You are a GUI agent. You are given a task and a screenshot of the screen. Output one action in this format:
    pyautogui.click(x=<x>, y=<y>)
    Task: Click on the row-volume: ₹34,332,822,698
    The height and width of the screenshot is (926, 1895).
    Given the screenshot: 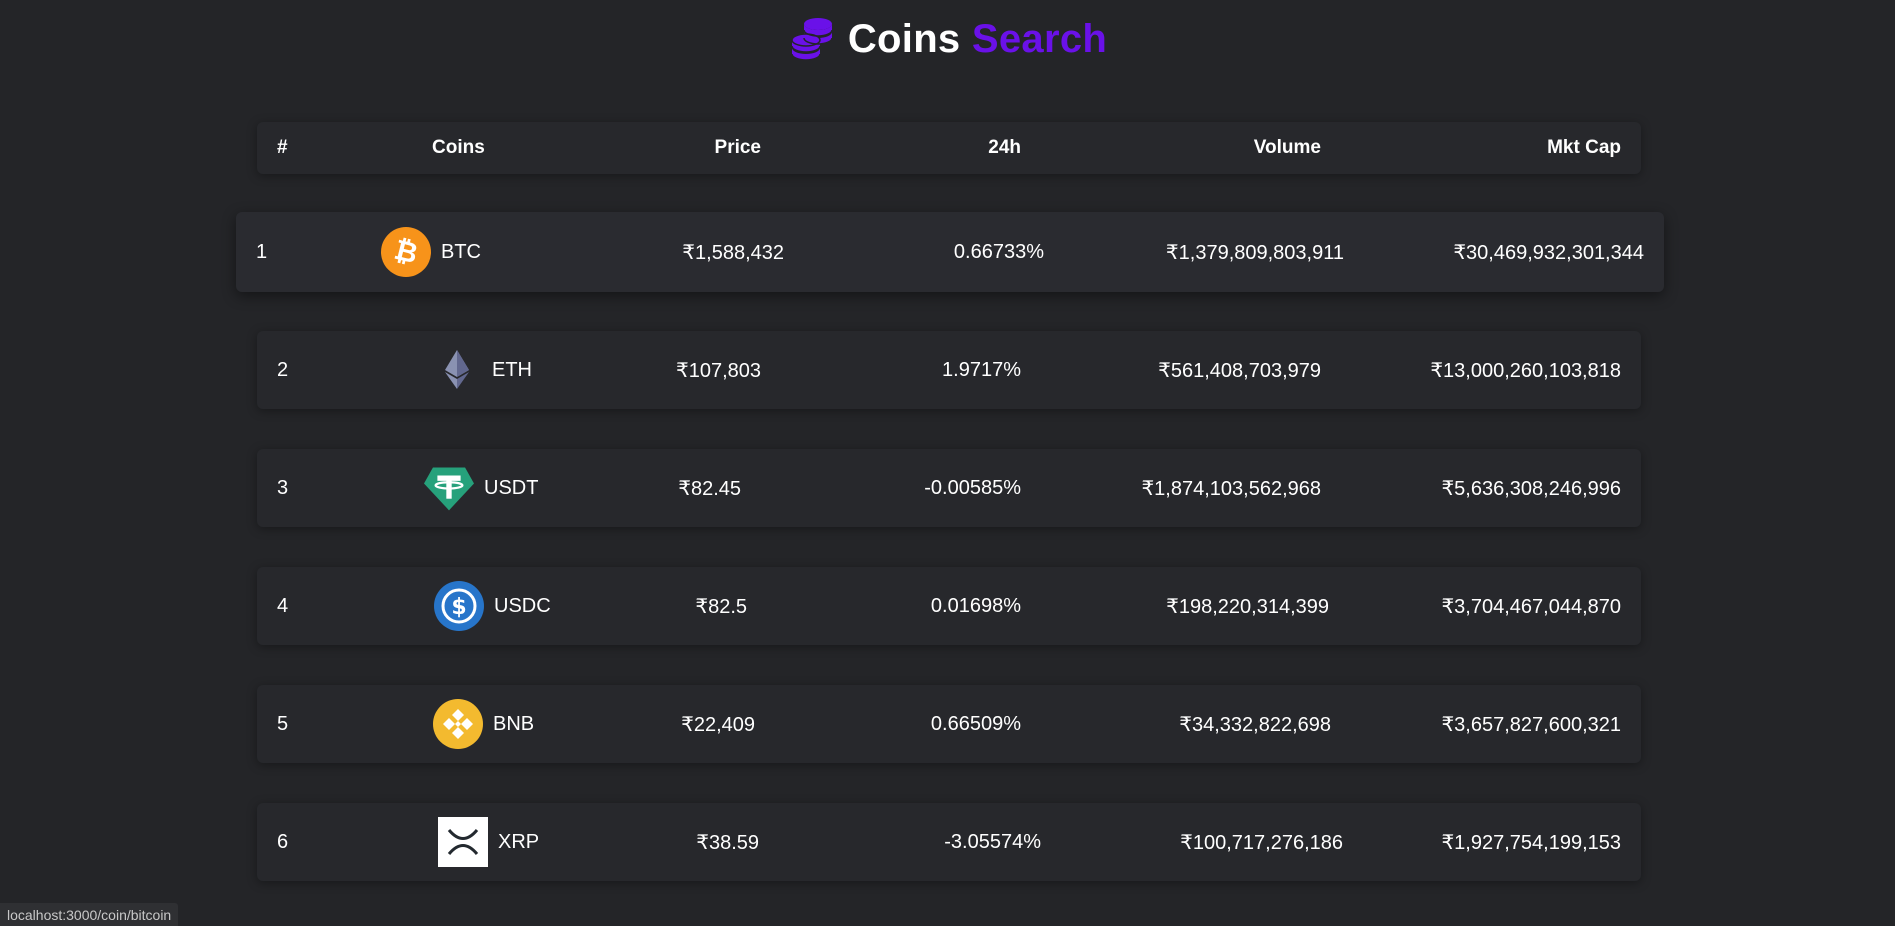 What is the action you would take?
    pyautogui.click(x=1255, y=724)
    